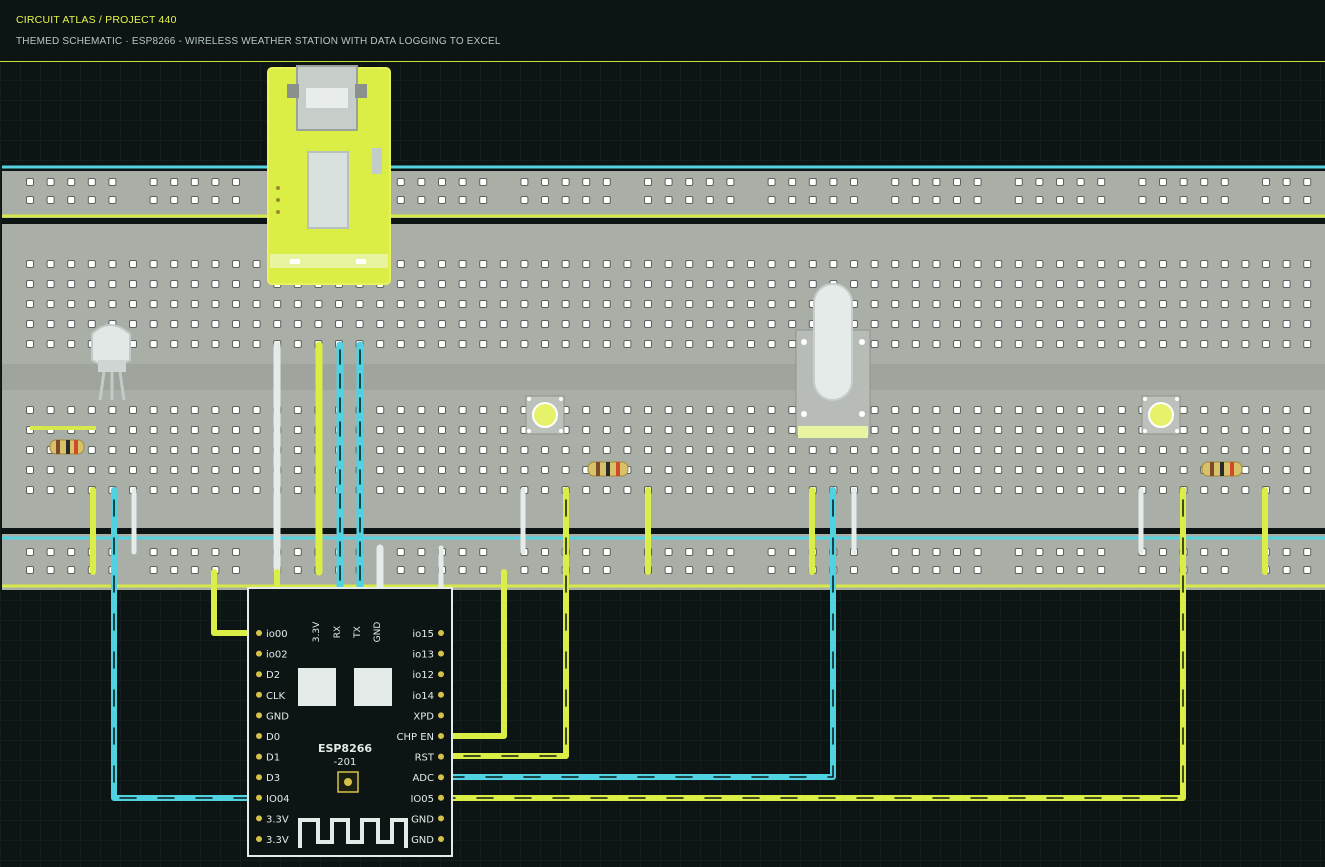 The width and height of the screenshot is (1325, 867). What do you see at coordinates (273, 675) in the screenshot?
I see `module-left-pin-label: D2` at bounding box center [273, 675].